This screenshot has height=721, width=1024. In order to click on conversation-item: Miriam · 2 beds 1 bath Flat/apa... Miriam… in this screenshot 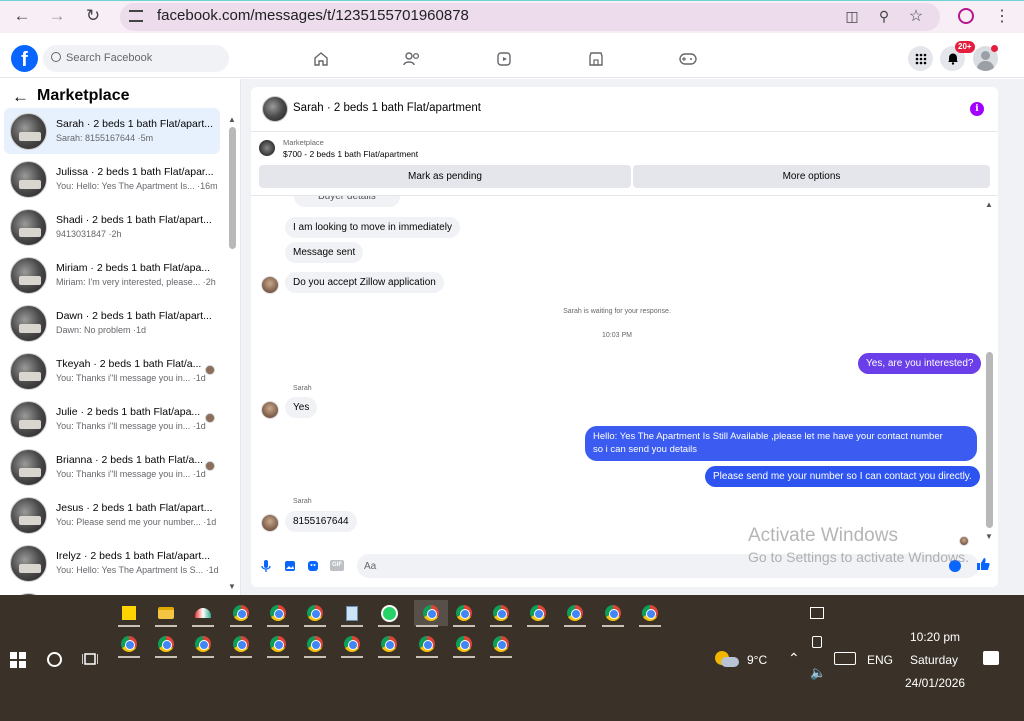, I will do `click(112, 275)`.